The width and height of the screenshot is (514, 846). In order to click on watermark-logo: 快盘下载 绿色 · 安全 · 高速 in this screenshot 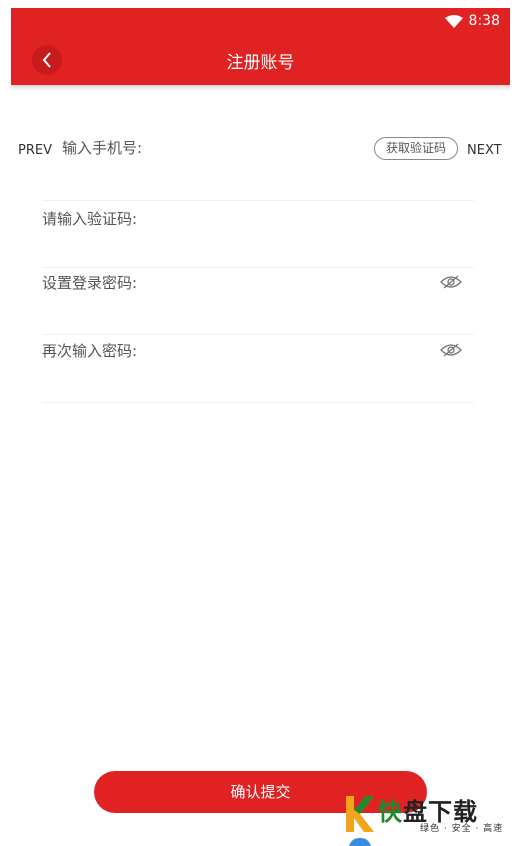, I will do `click(427, 816)`.